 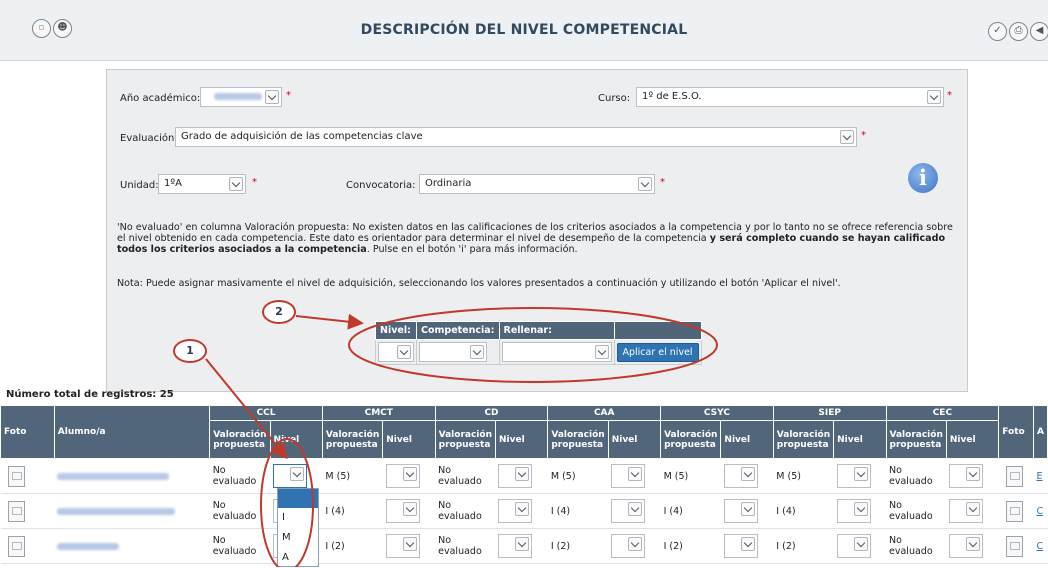 What do you see at coordinates (1040, 432) in the screenshot?
I see `last-header: A` at bounding box center [1040, 432].